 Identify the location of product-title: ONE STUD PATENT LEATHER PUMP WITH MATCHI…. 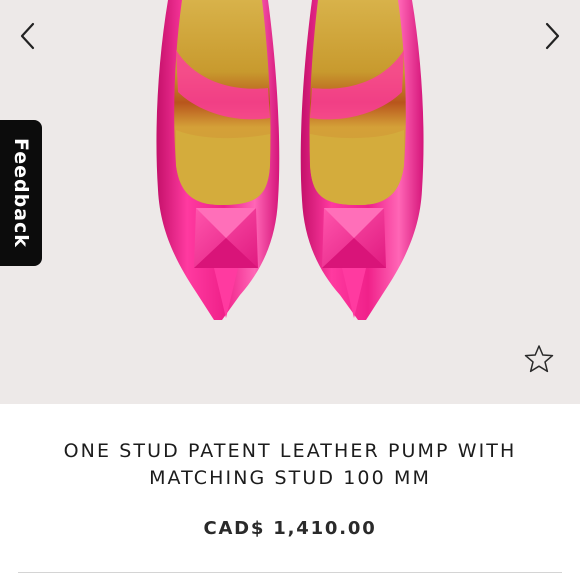
(290, 464).